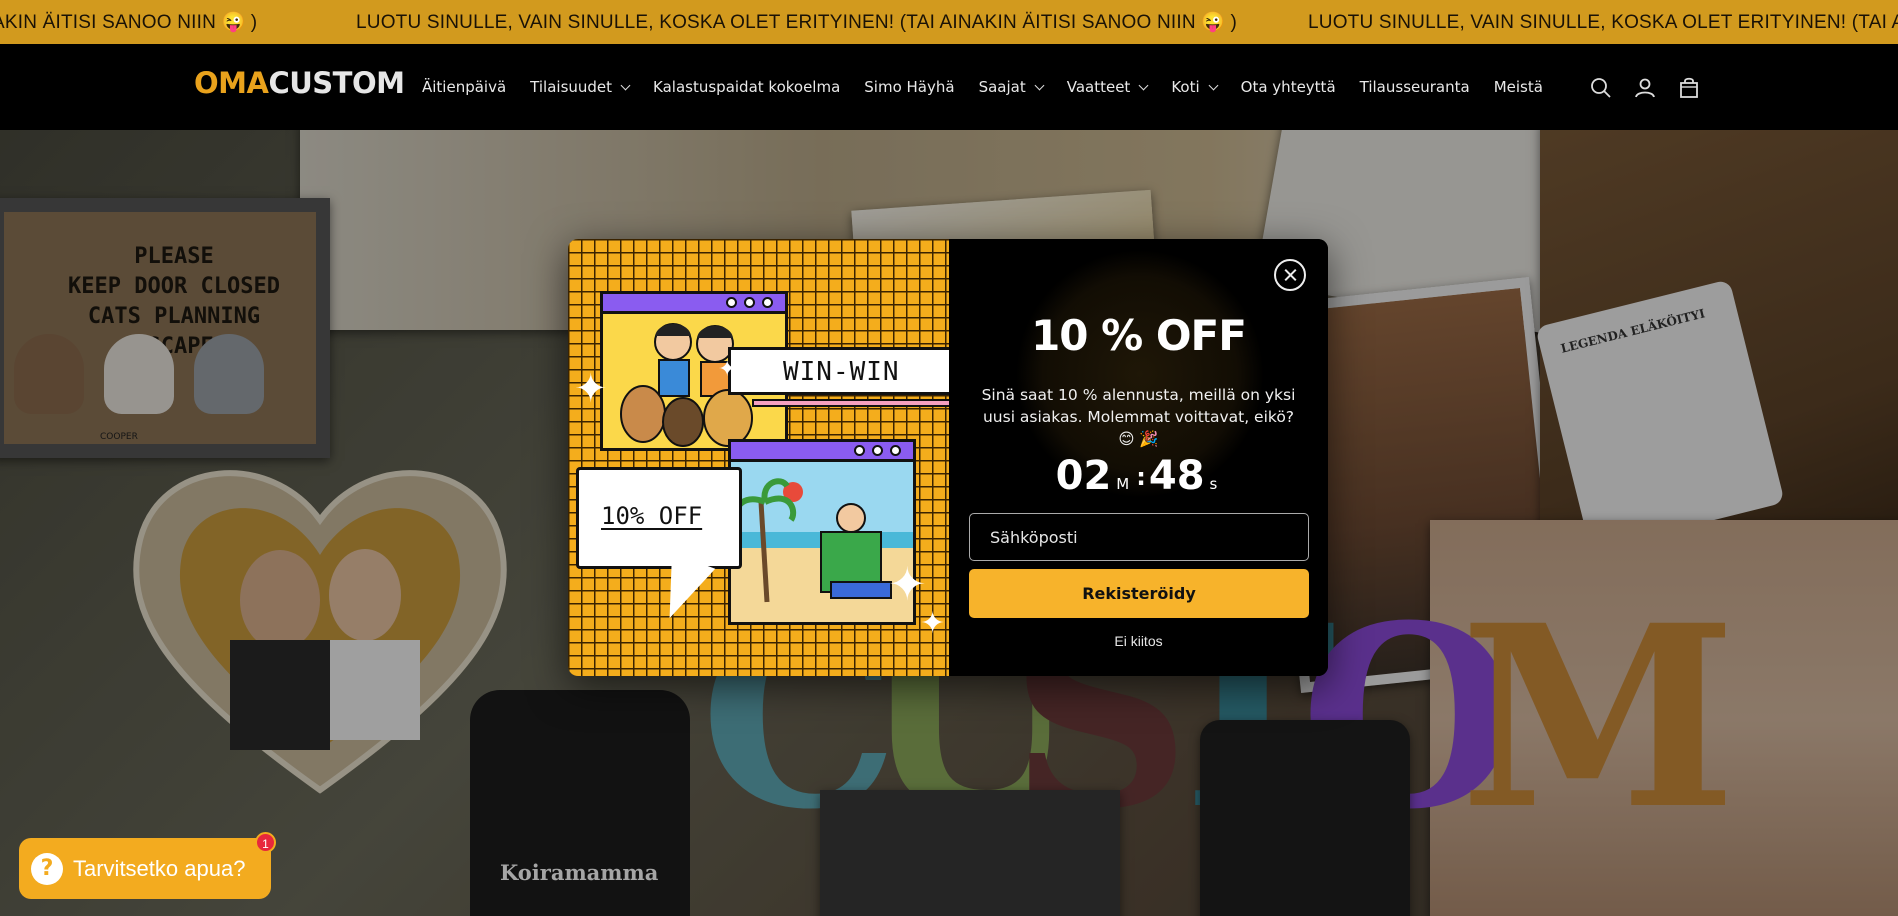  Describe the element at coordinates (1213, 484) in the screenshot. I see `timer-seconds-unit: S` at that location.